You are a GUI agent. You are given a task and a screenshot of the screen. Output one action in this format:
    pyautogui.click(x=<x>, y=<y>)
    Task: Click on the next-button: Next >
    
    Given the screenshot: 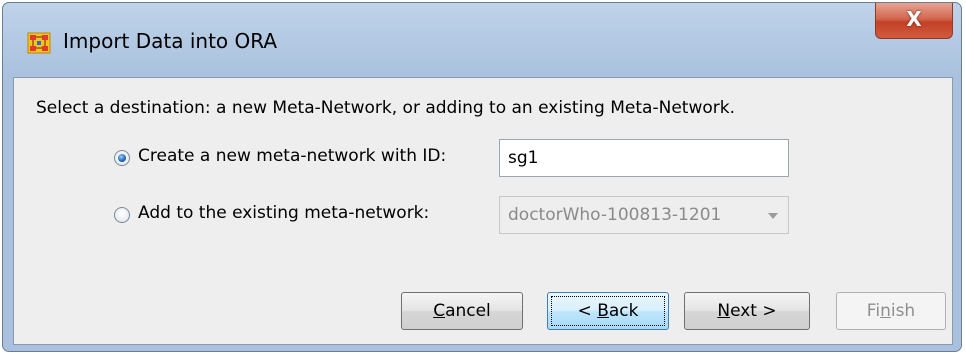 What is the action you would take?
    pyautogui.click(x=747, y=311)
    